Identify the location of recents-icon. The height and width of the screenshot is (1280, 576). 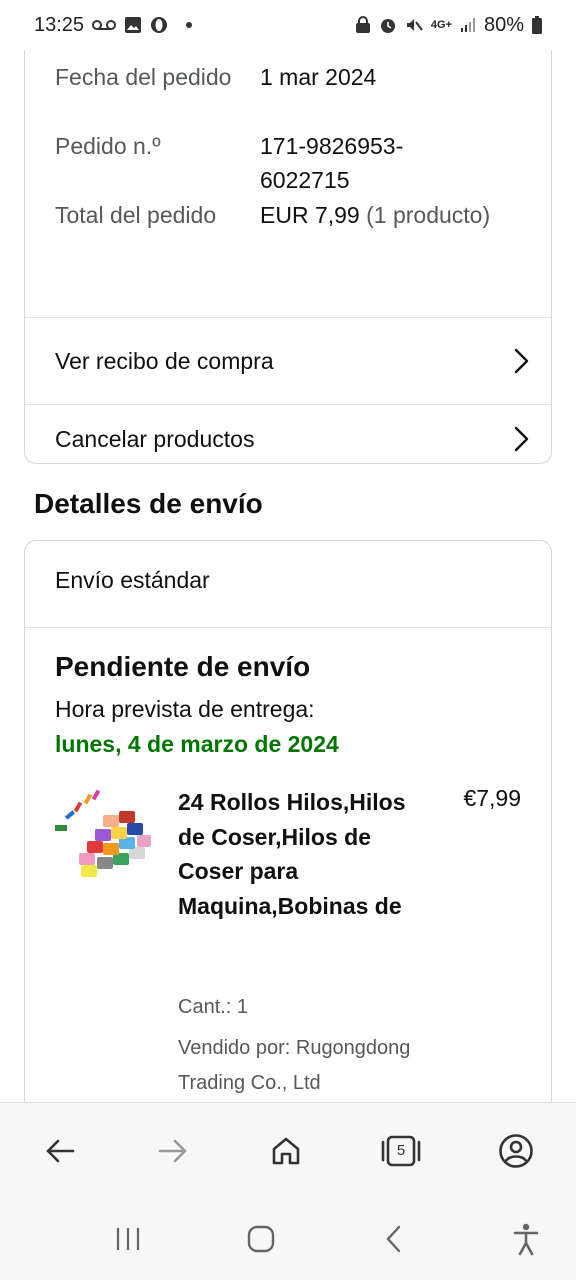
(128, 1239).